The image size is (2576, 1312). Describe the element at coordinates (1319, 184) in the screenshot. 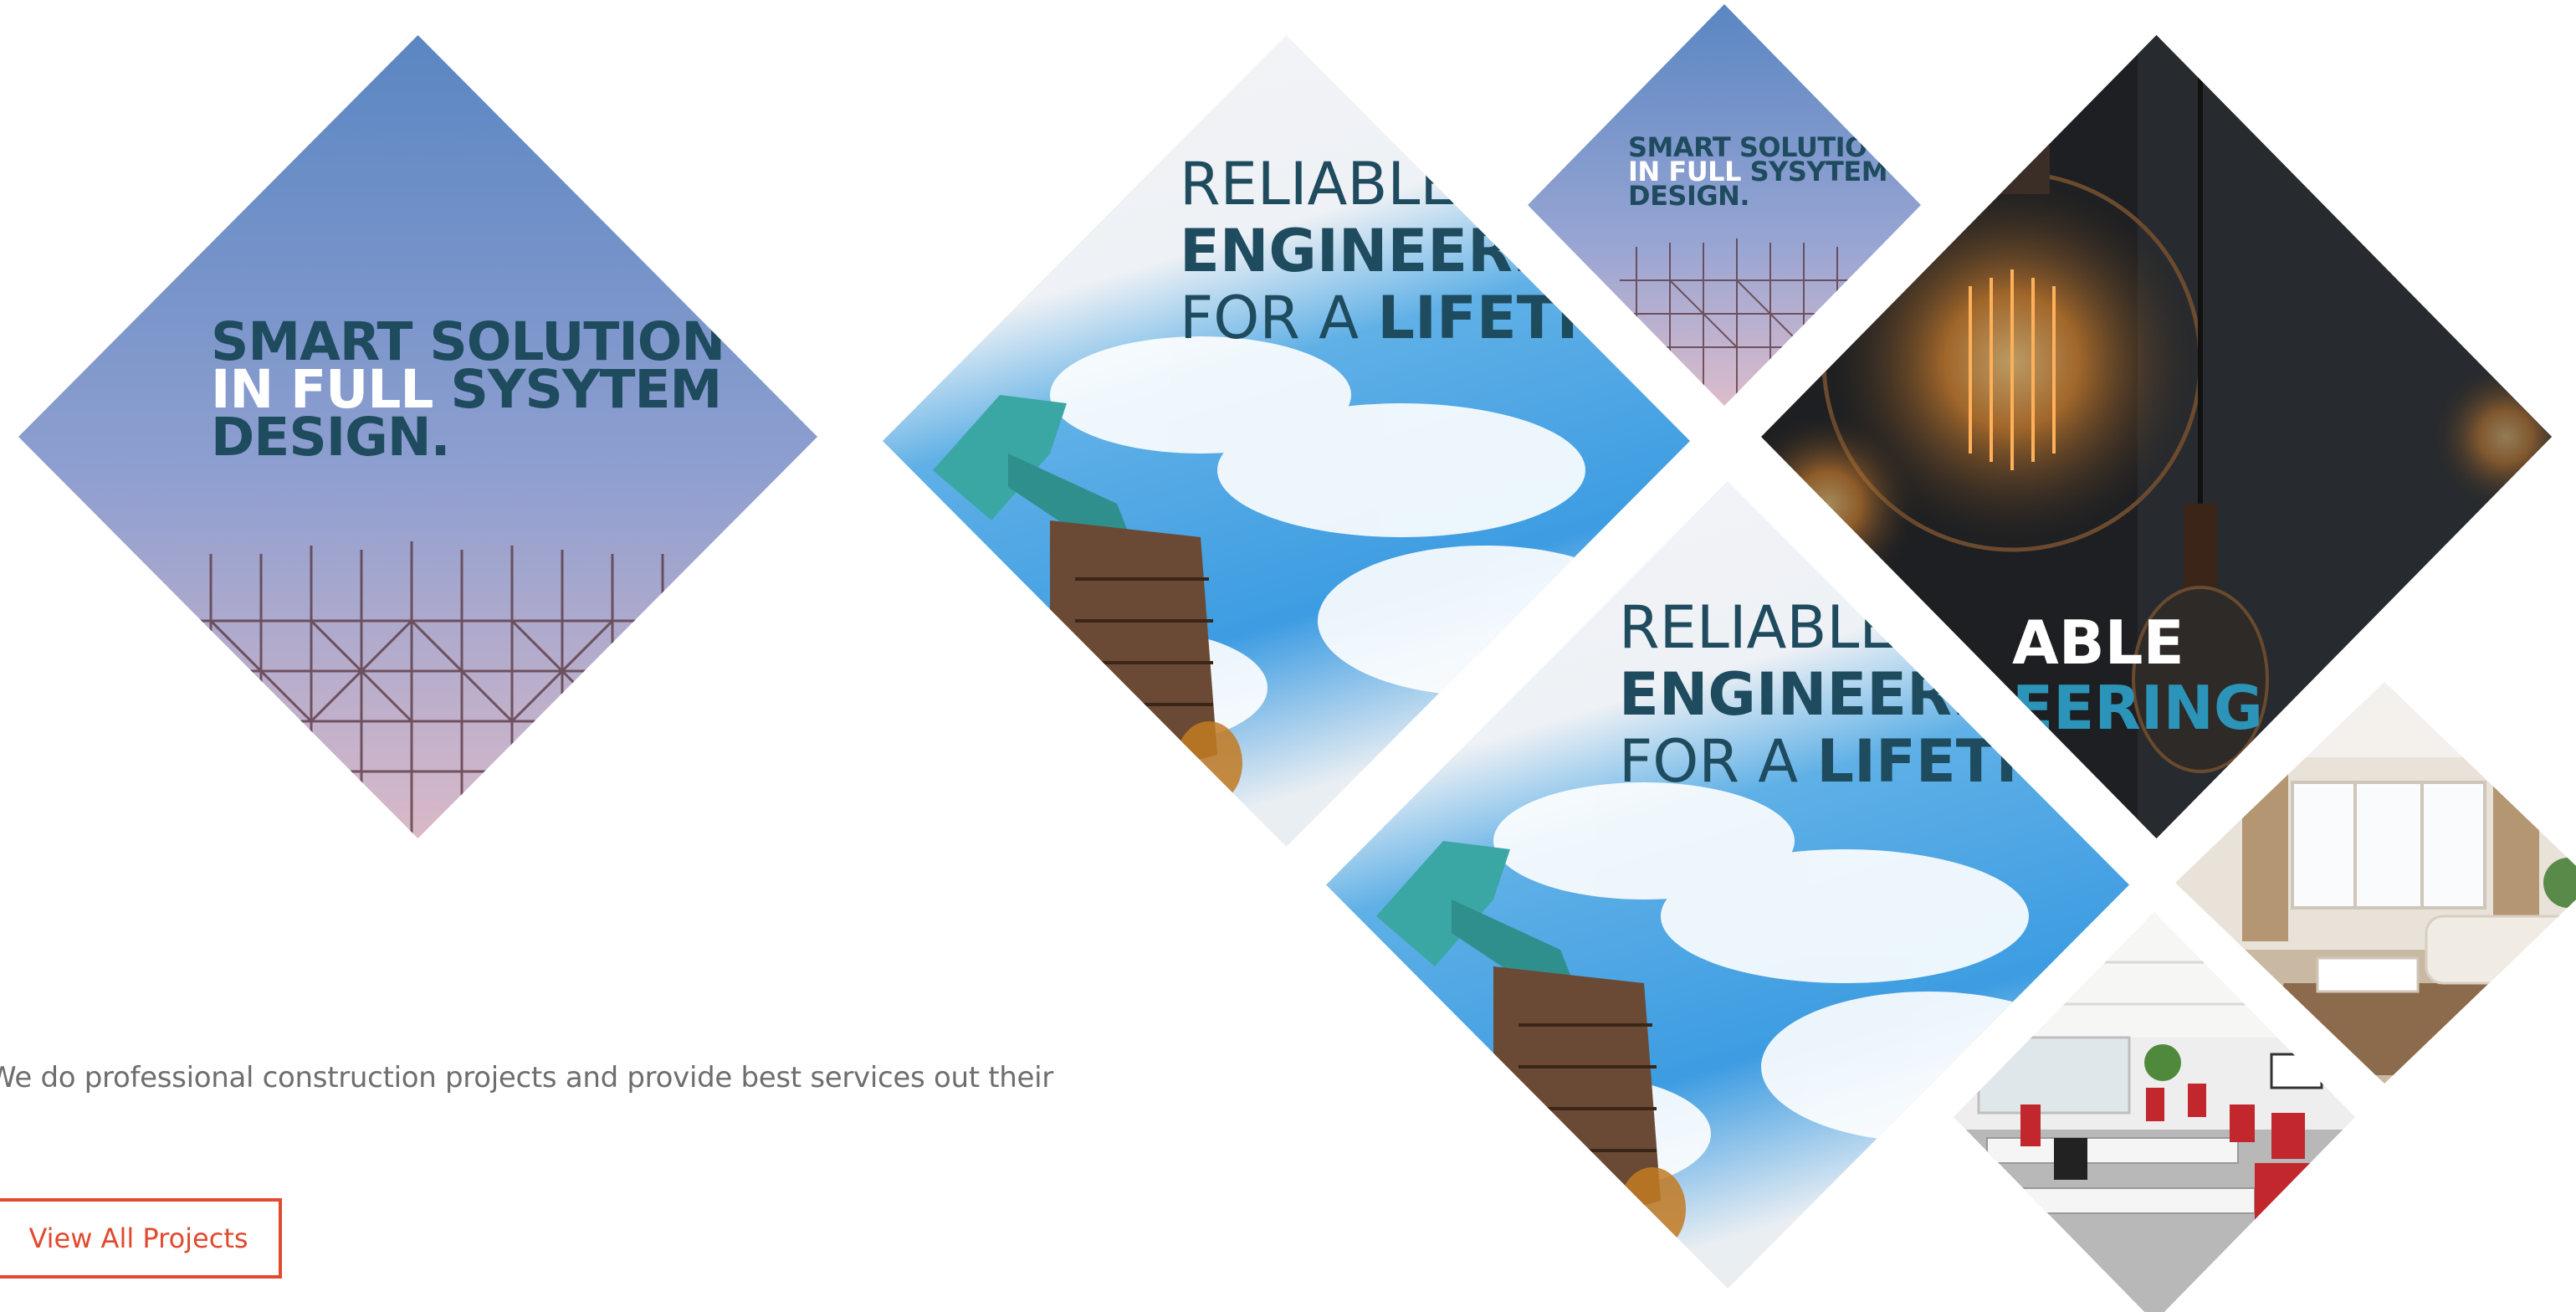

I see `headline-line: RELIABLE` at that location.